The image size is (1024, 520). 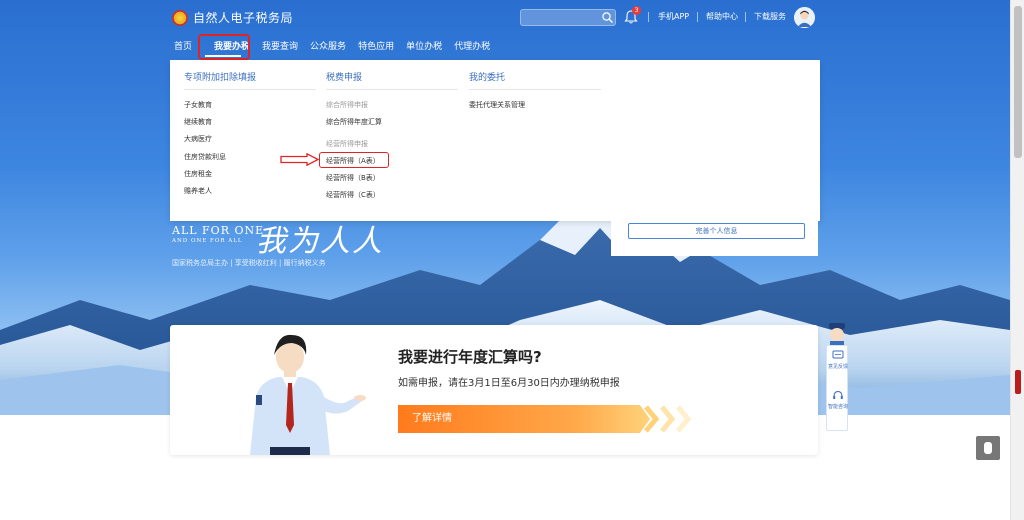 What do you see at coordinates (198, 122) in the screenshot?
I see `menu-continuing-education: 继续教育` at bounding box center [198, 122].